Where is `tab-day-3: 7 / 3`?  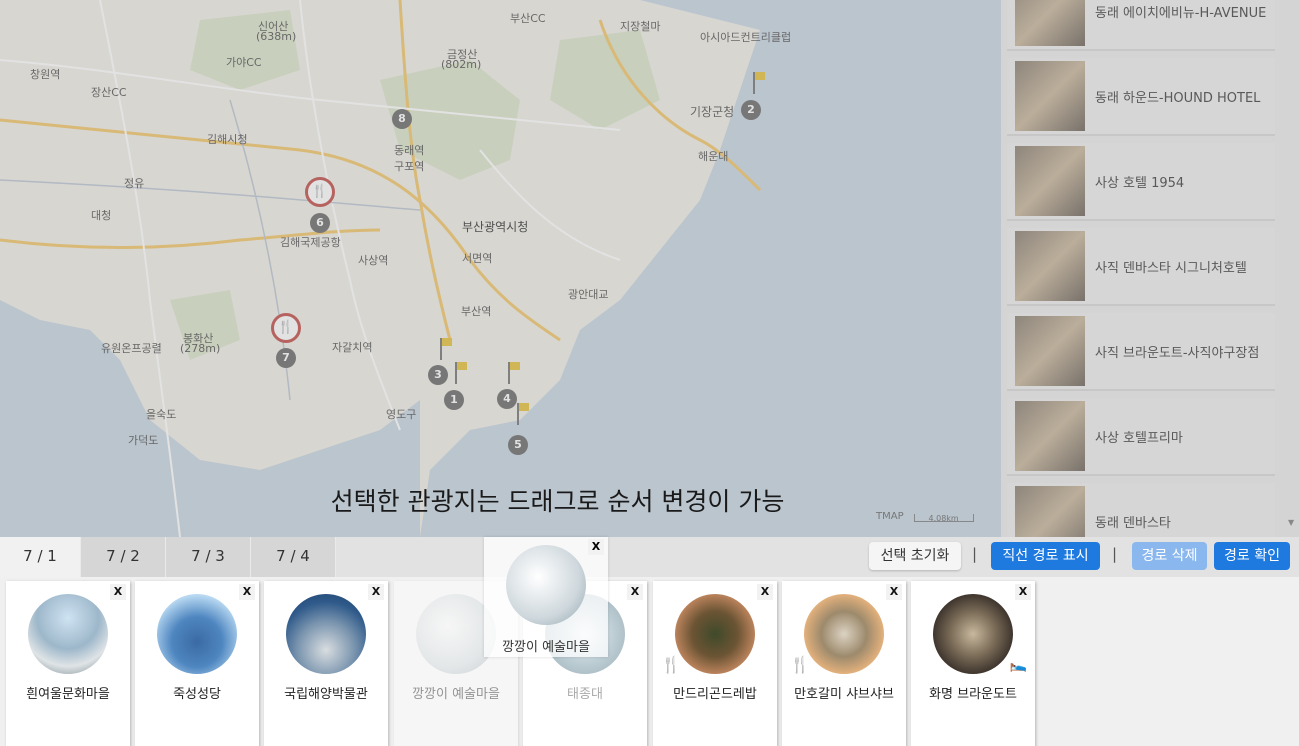
tab-day-3: 7 / 3 is located at coordinates (208, 557).